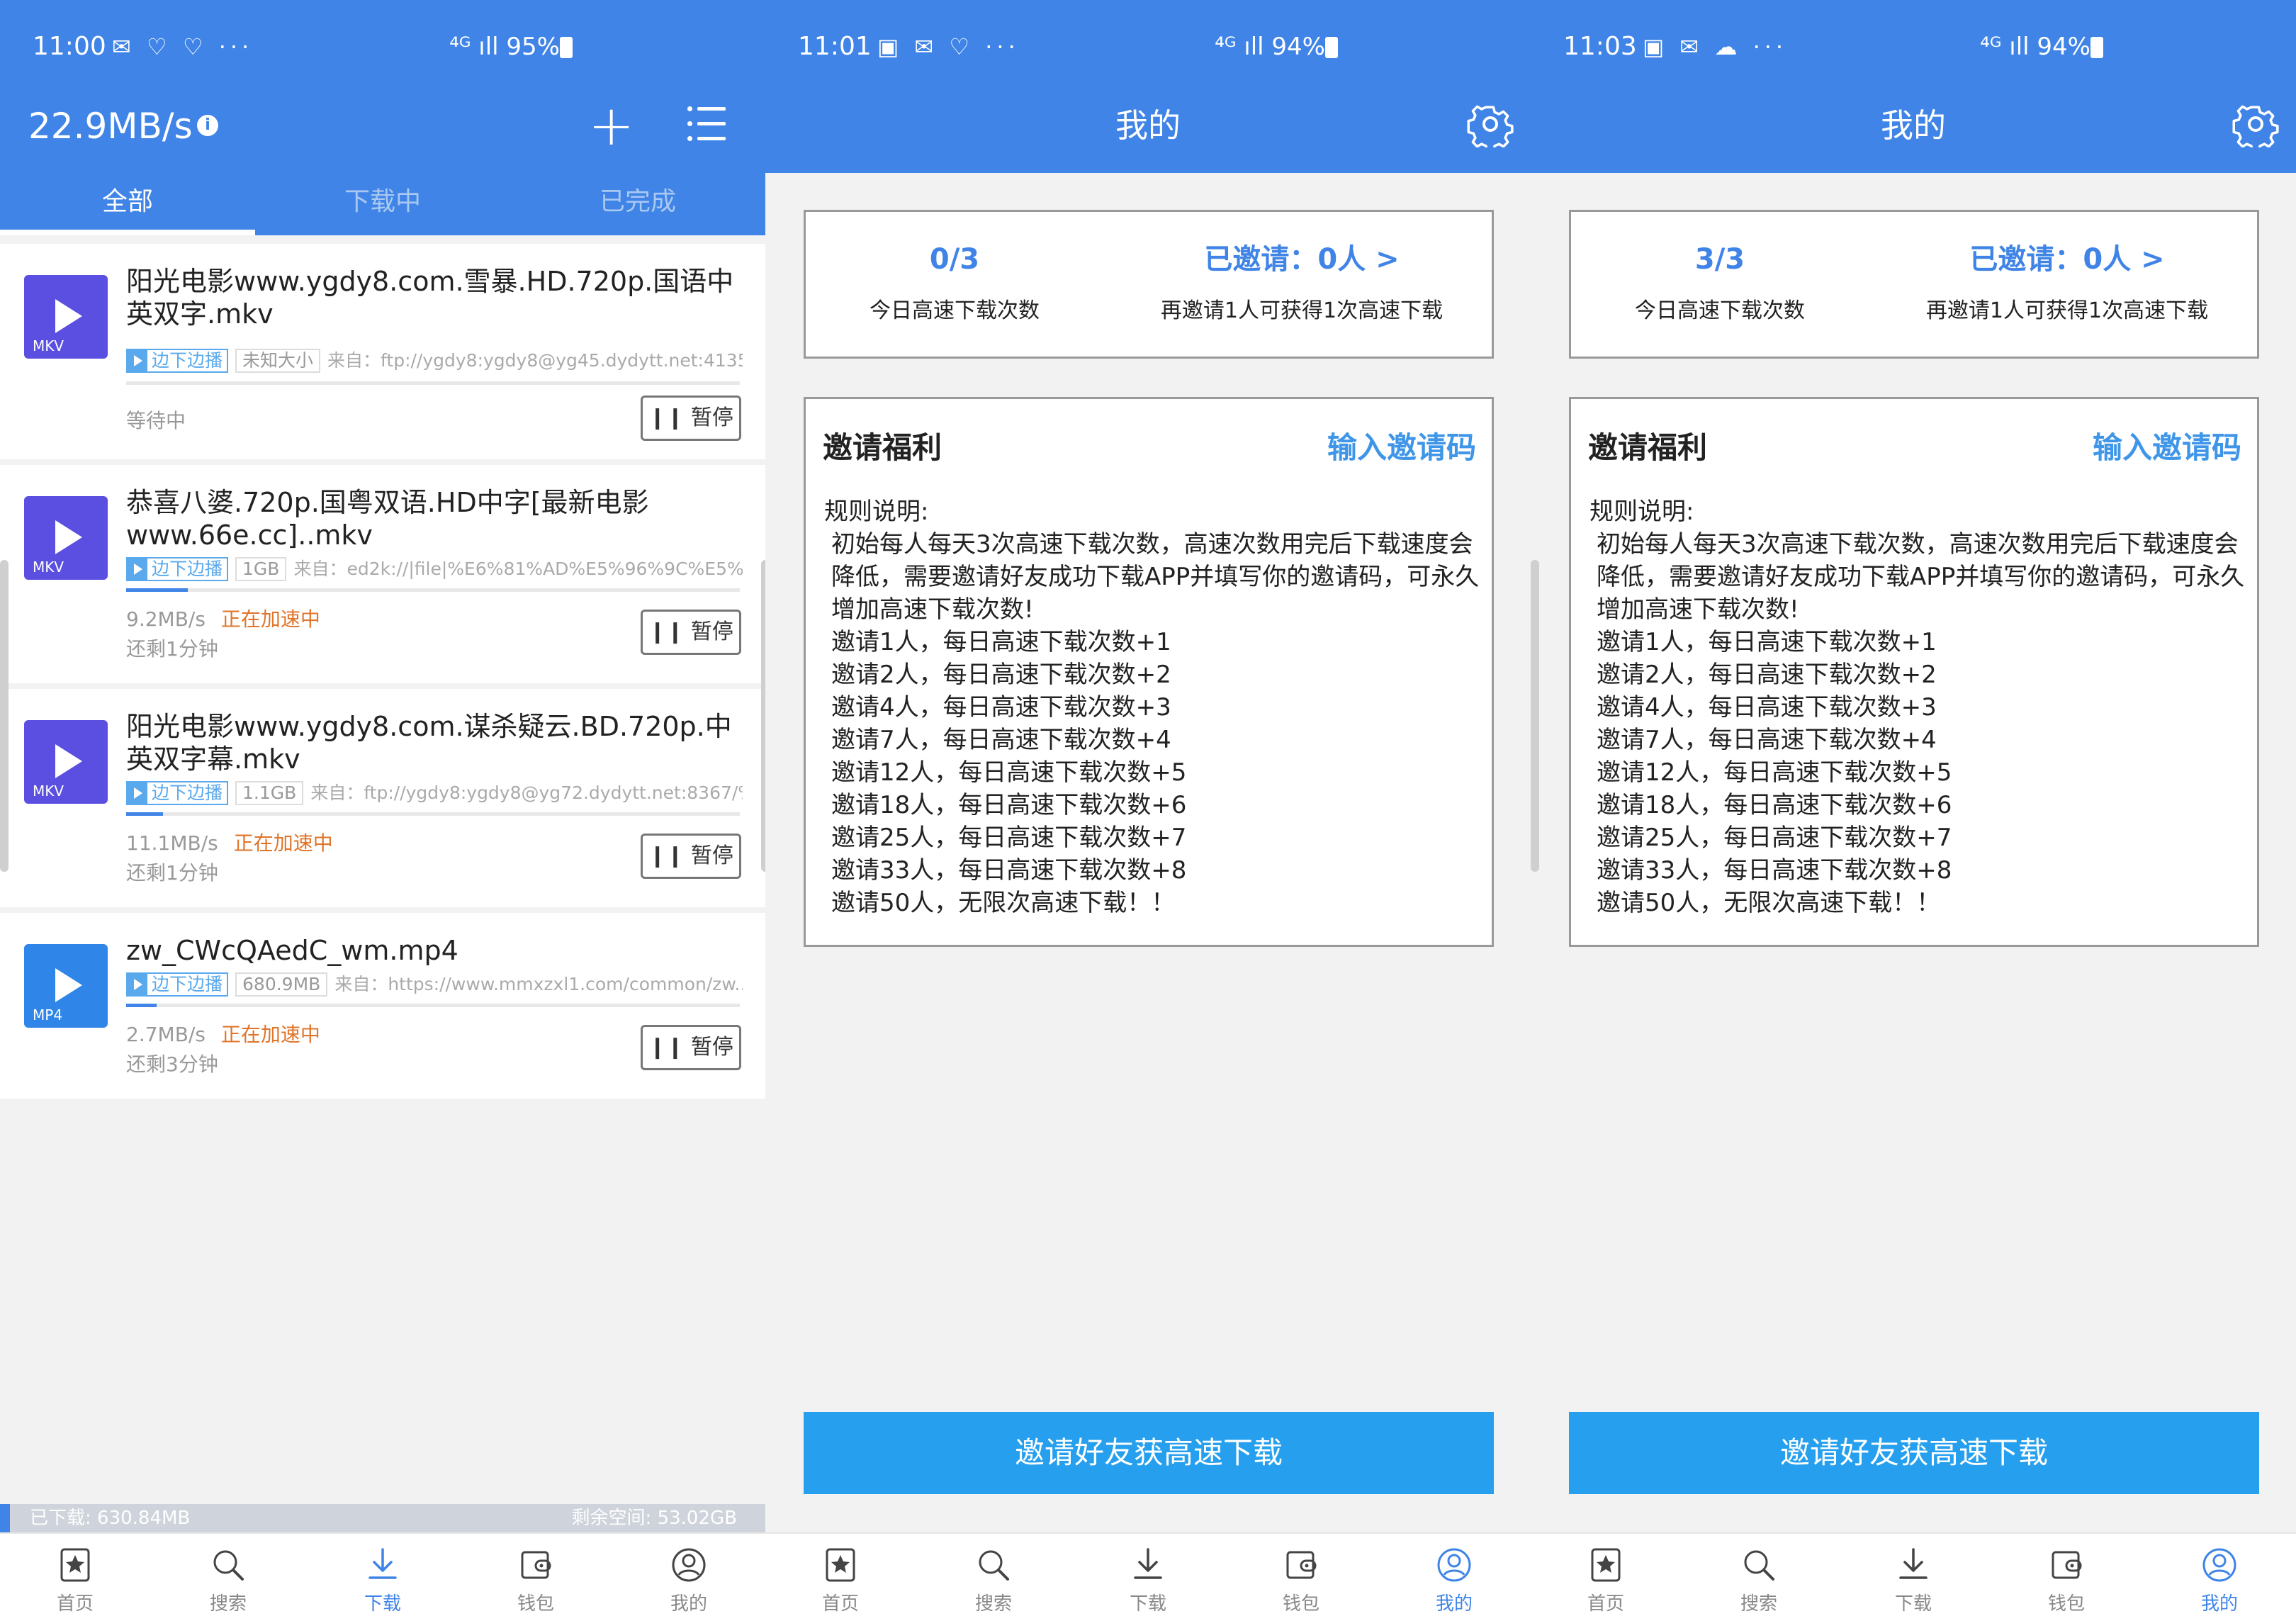 This screenshot has width=2296, height=1616. What do you see at coordinates (430, 298) in the screenshot?
I see `file-name: 阳光电影www.ygdy8.com.雪暴.HD.720p.国语中英双字.mkv` at bounding box center [430, 298].